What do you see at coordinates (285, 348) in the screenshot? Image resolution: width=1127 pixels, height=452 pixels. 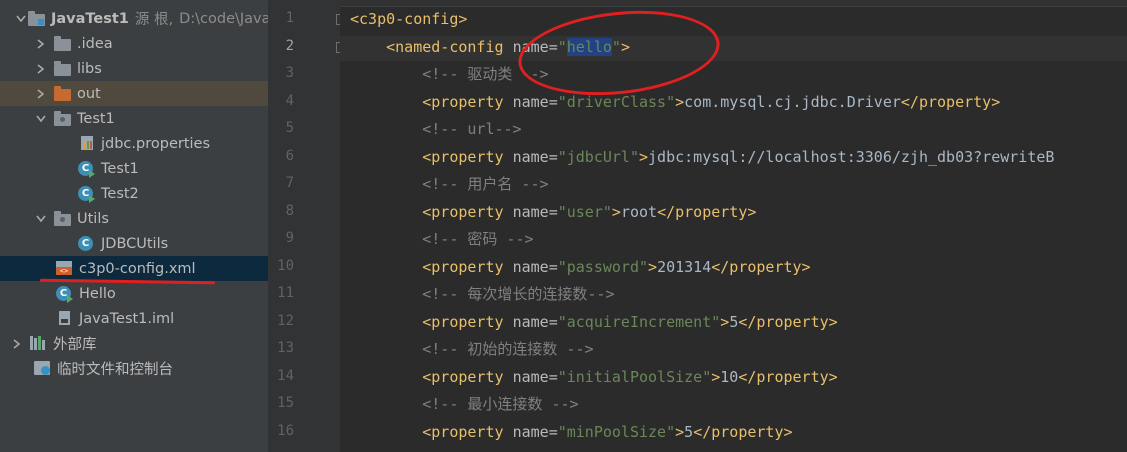 I see `line-number: 13` at bounding box center [285, 348].